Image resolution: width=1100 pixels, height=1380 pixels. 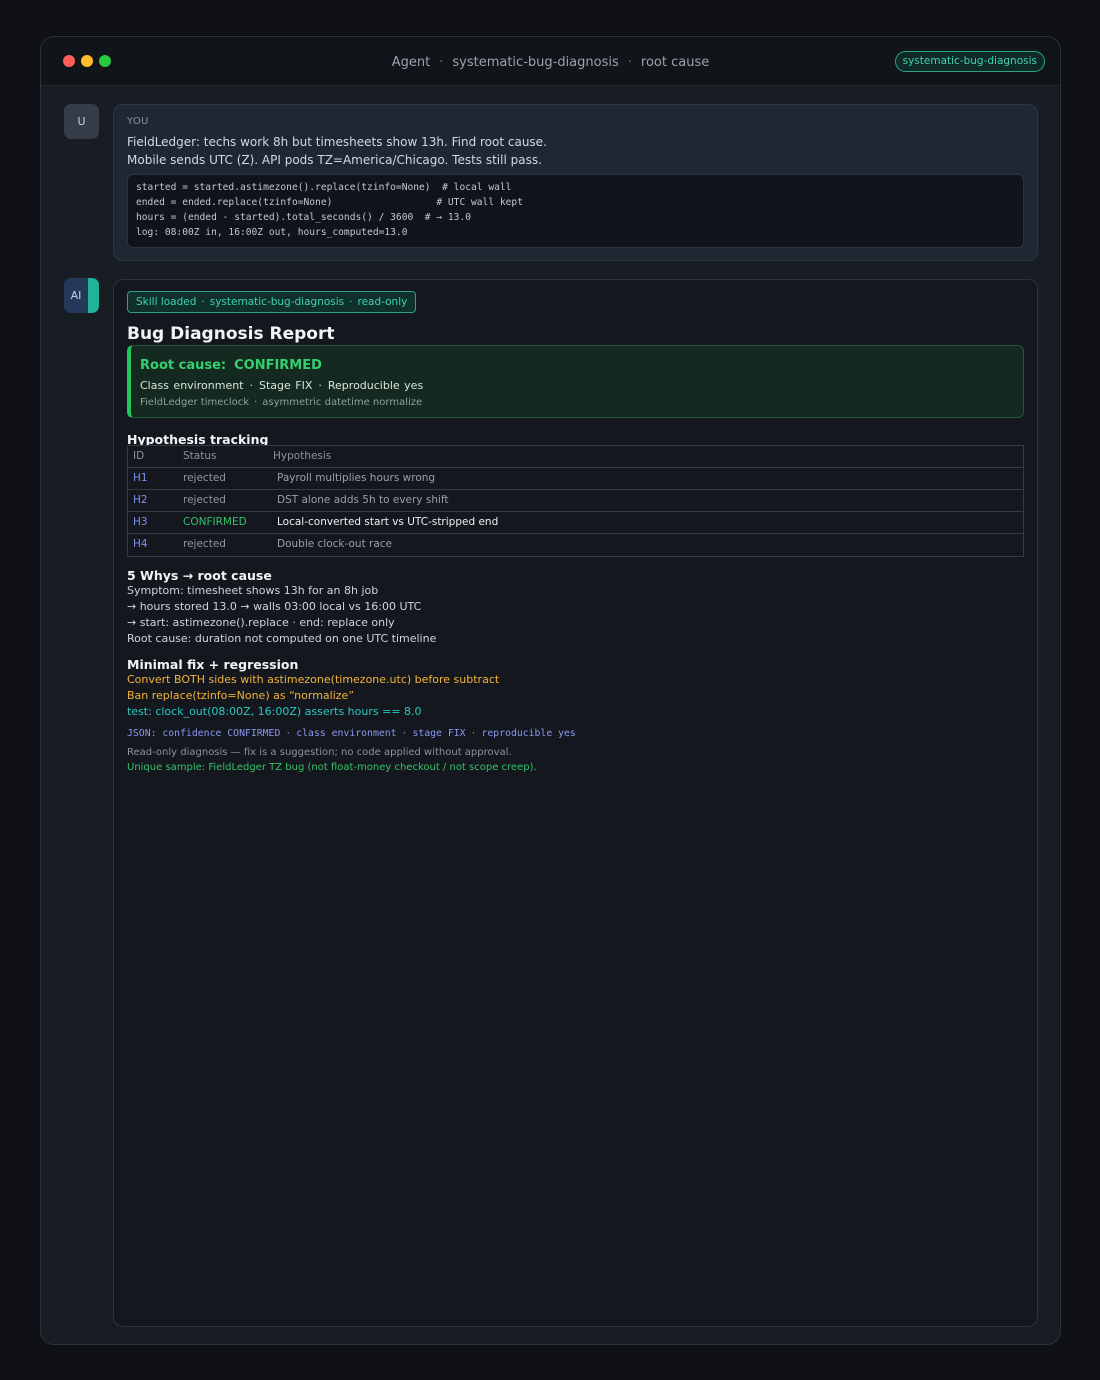 I want to click on meta-item: Stage FIX, so click(x=286, y=385).